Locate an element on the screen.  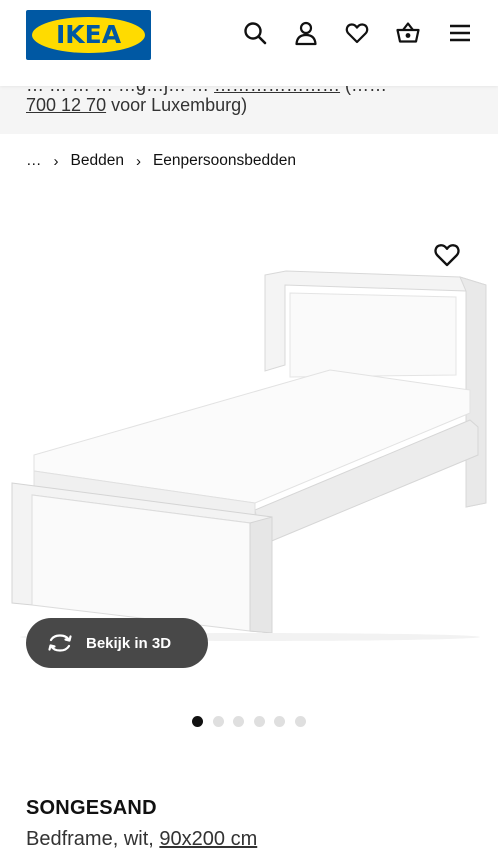
view-in-3d-label: Bekijk in 3D is located at coordinates (129, 643).